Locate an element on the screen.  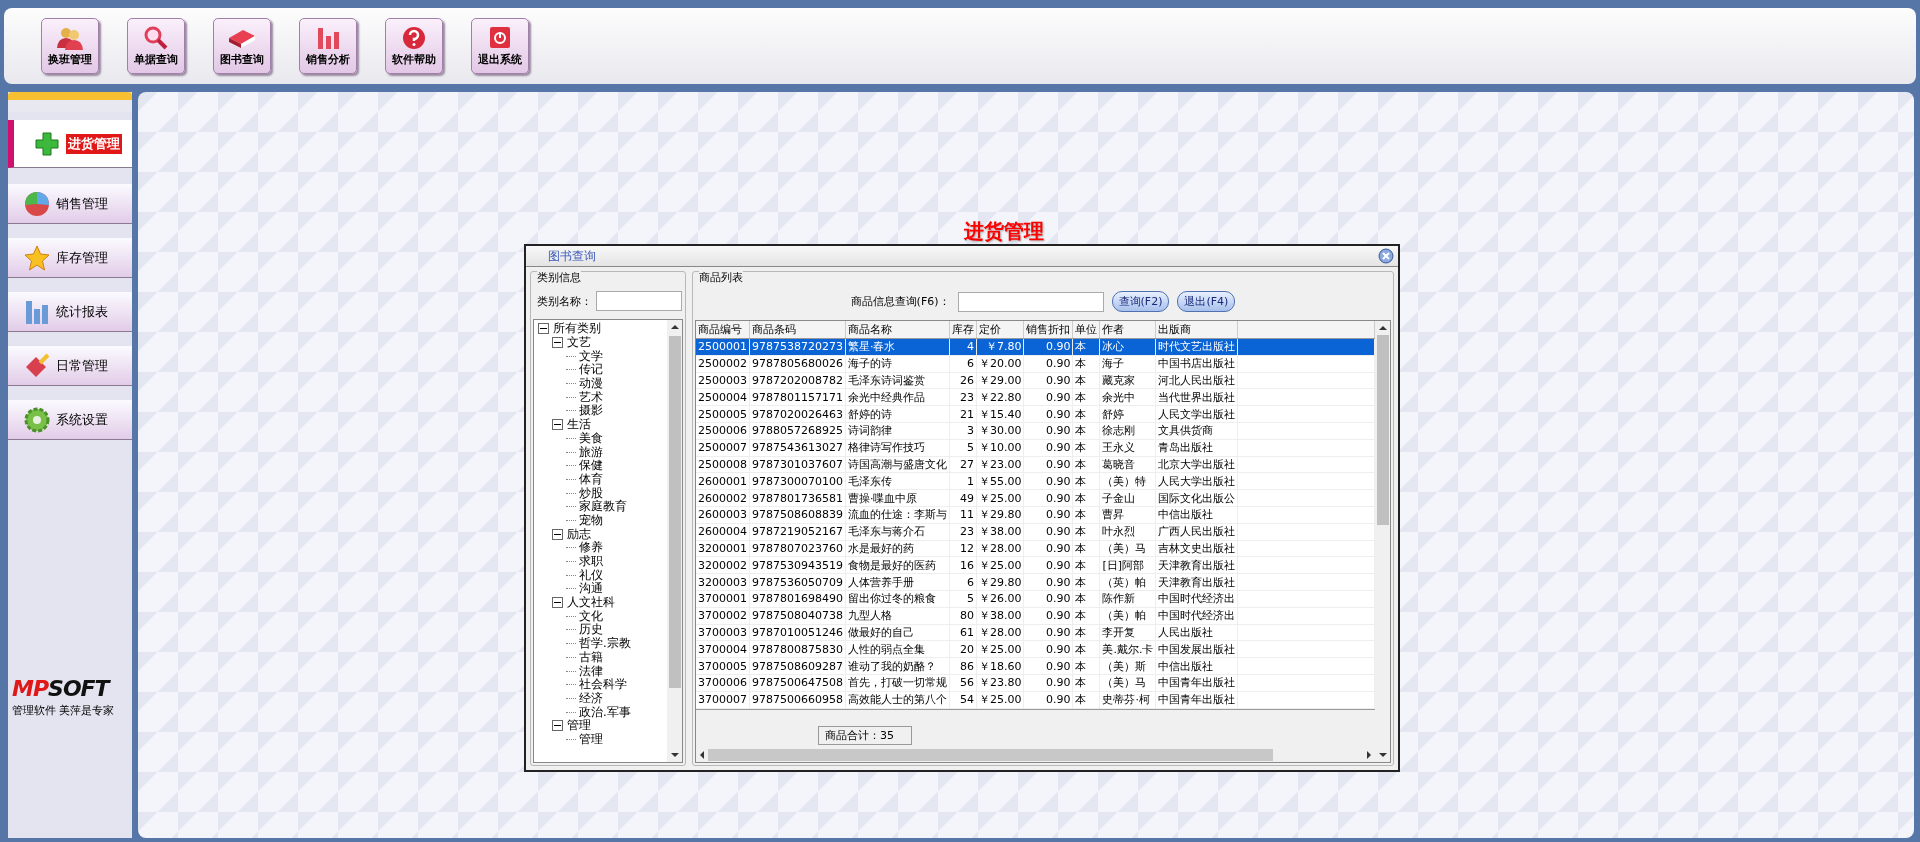
close-icon is located at coordinates (1386, 256).